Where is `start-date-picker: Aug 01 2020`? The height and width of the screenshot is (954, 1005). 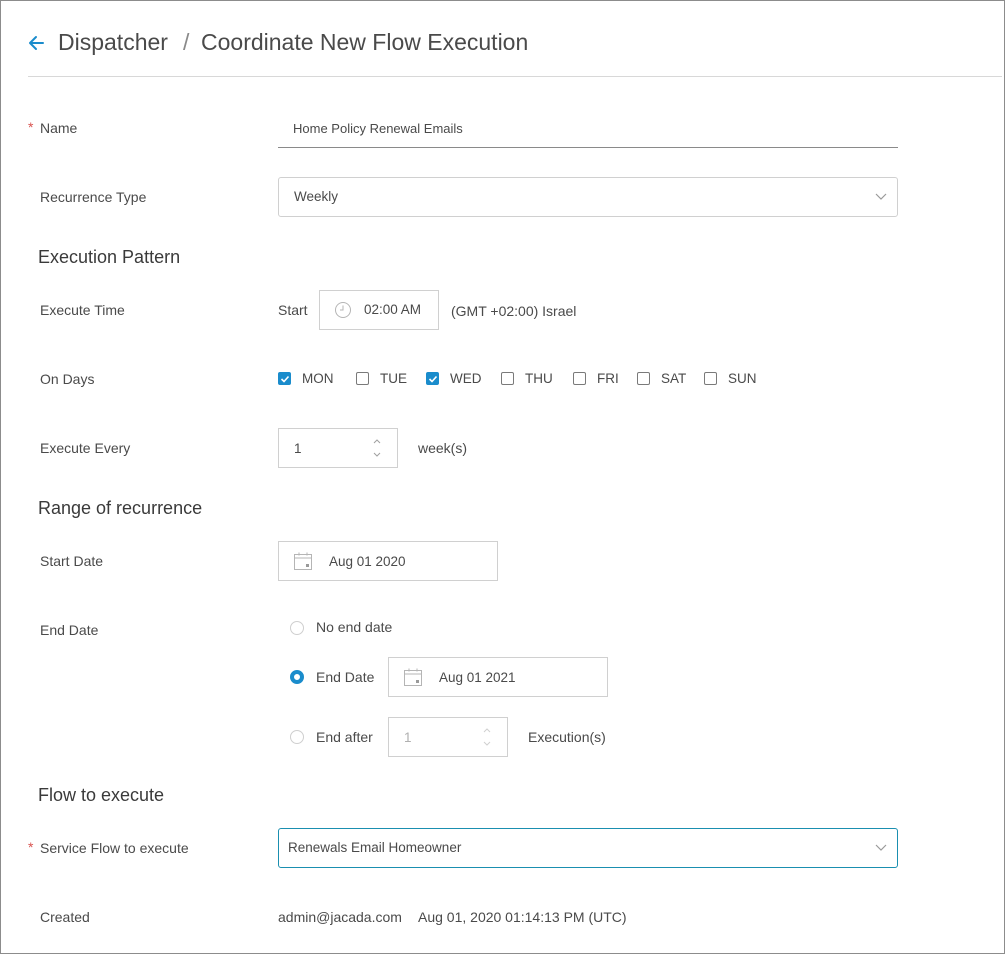
start-date-picker: Aug 01 2020 is located at coordinates (388, 561).